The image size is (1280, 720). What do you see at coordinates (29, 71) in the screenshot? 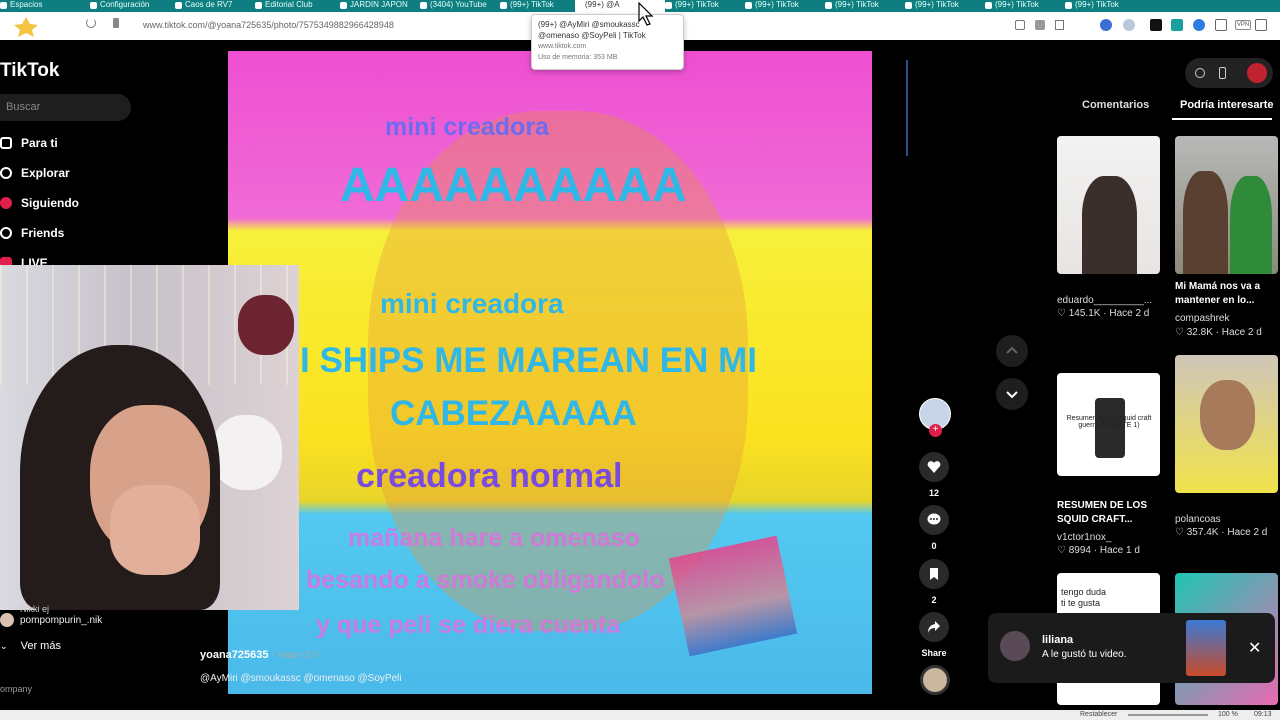
I see `tiktok-logo: TikTok` at bounding box center [29, 71].